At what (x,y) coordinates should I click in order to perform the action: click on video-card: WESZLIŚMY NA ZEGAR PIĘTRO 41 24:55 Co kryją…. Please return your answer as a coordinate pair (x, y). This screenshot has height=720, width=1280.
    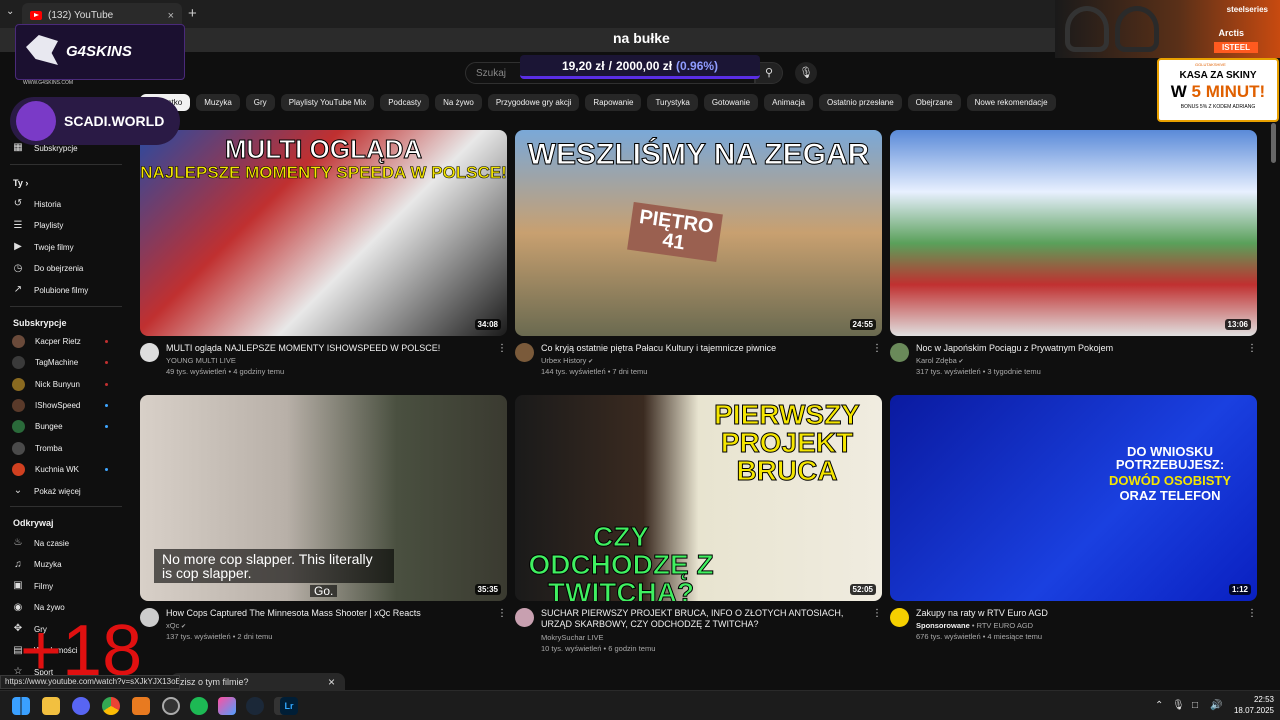
    Looking at the image, I should click on (698, 261).